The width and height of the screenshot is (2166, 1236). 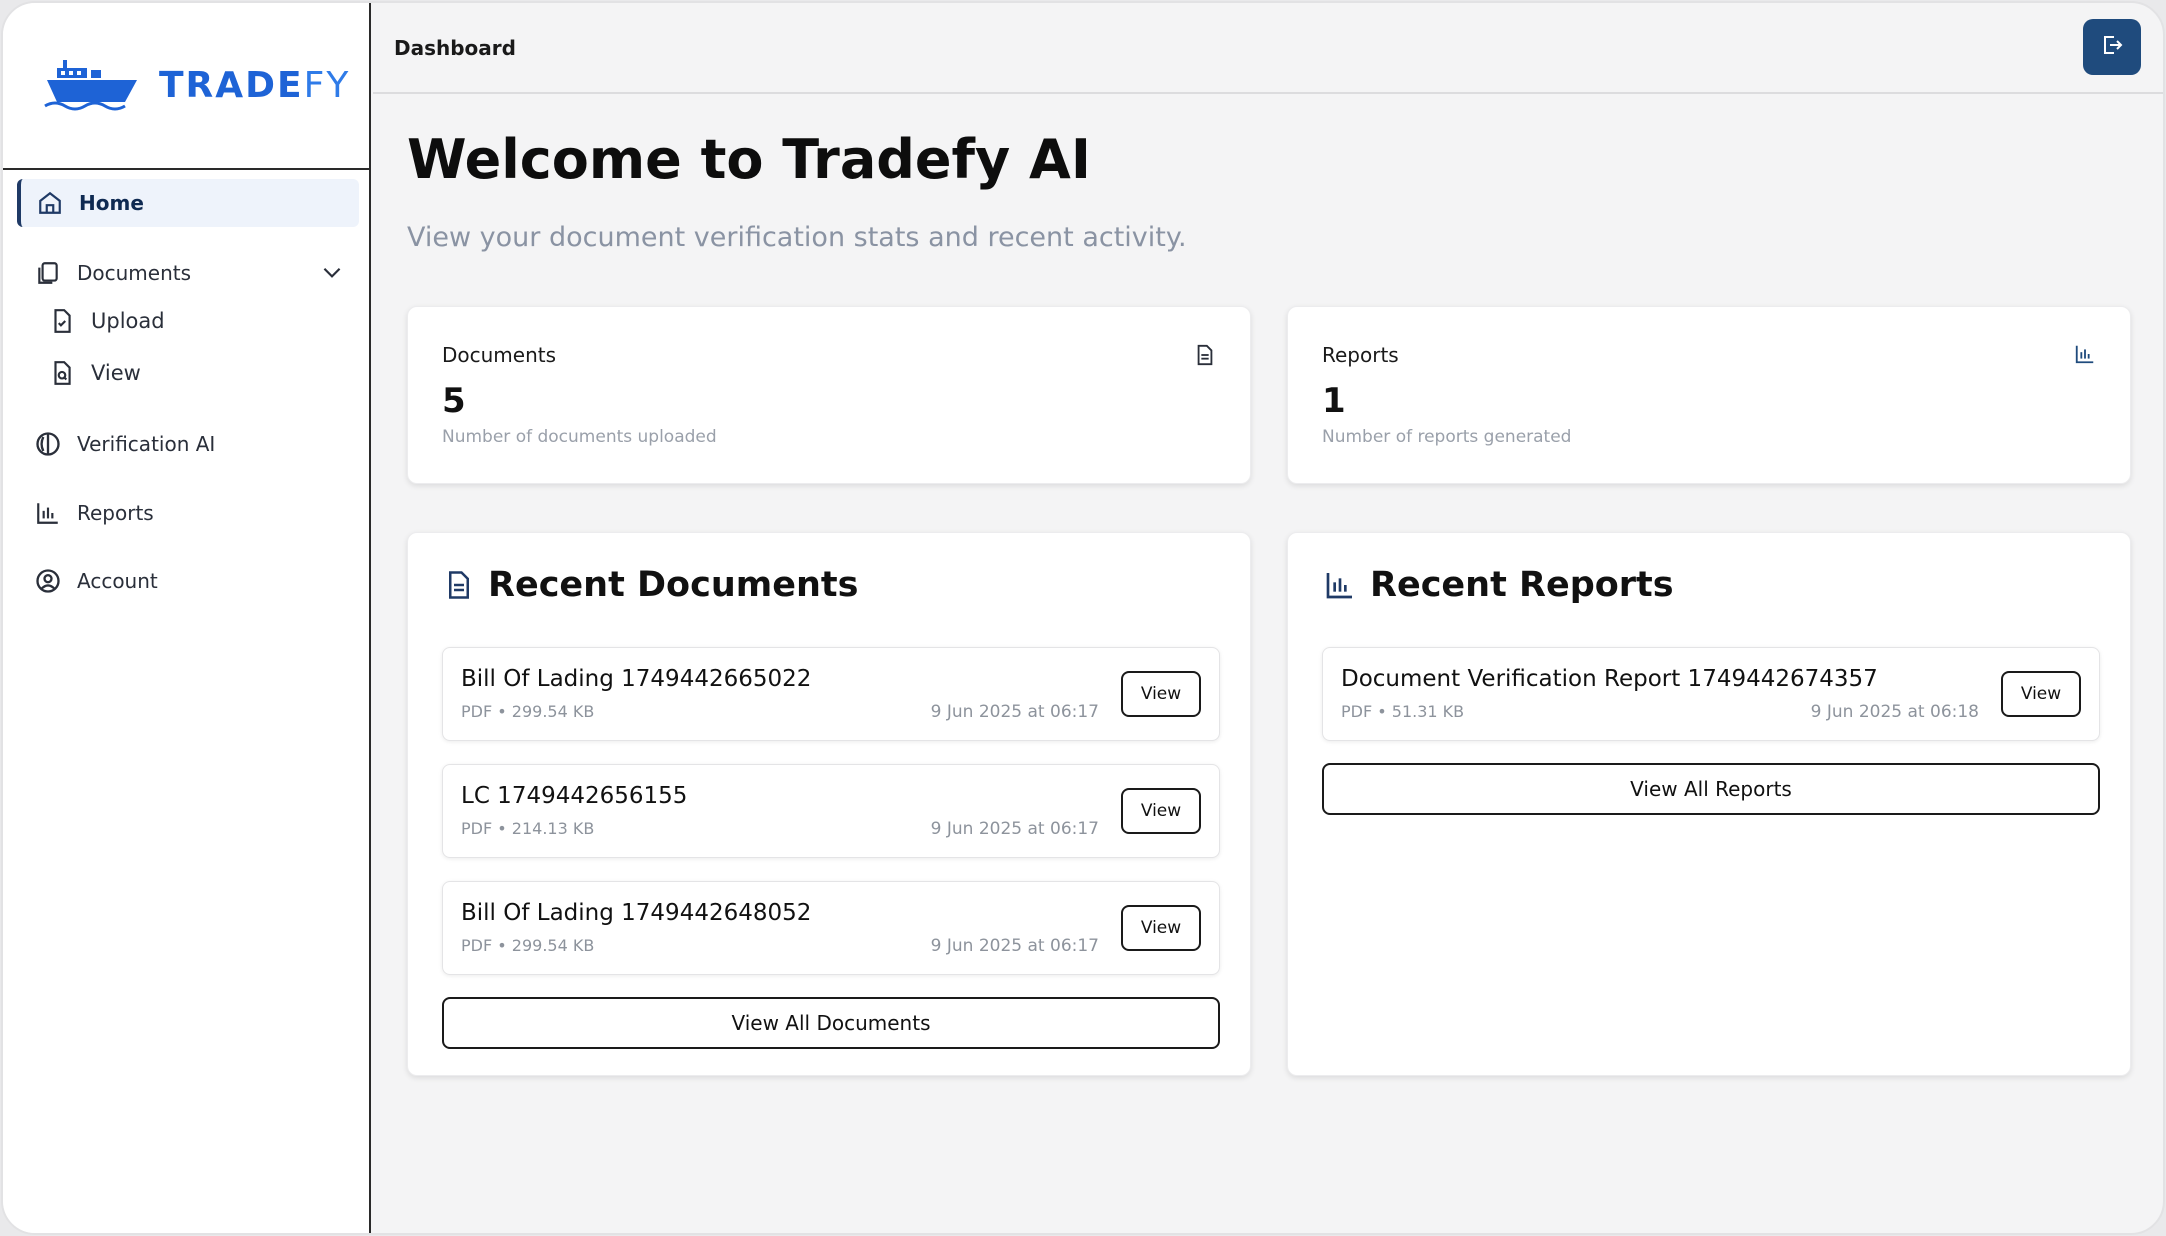 I want to click on brain-icon, so click(x=48, y=444).